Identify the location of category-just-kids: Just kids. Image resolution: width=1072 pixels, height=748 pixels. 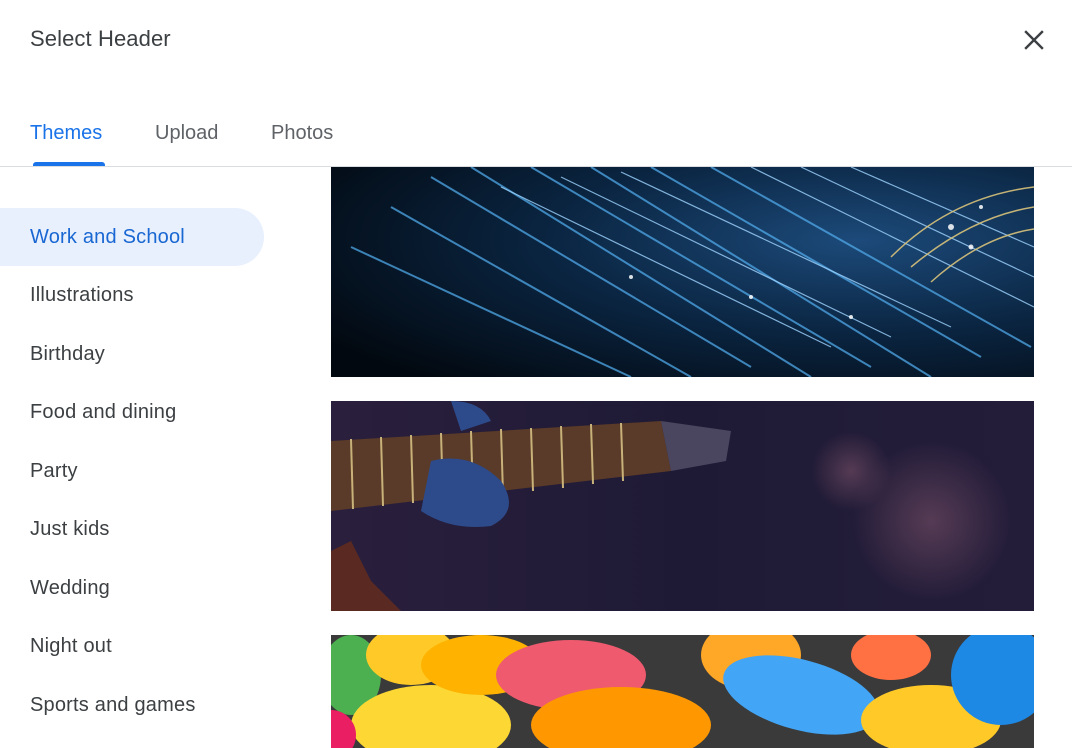
(132, 529).